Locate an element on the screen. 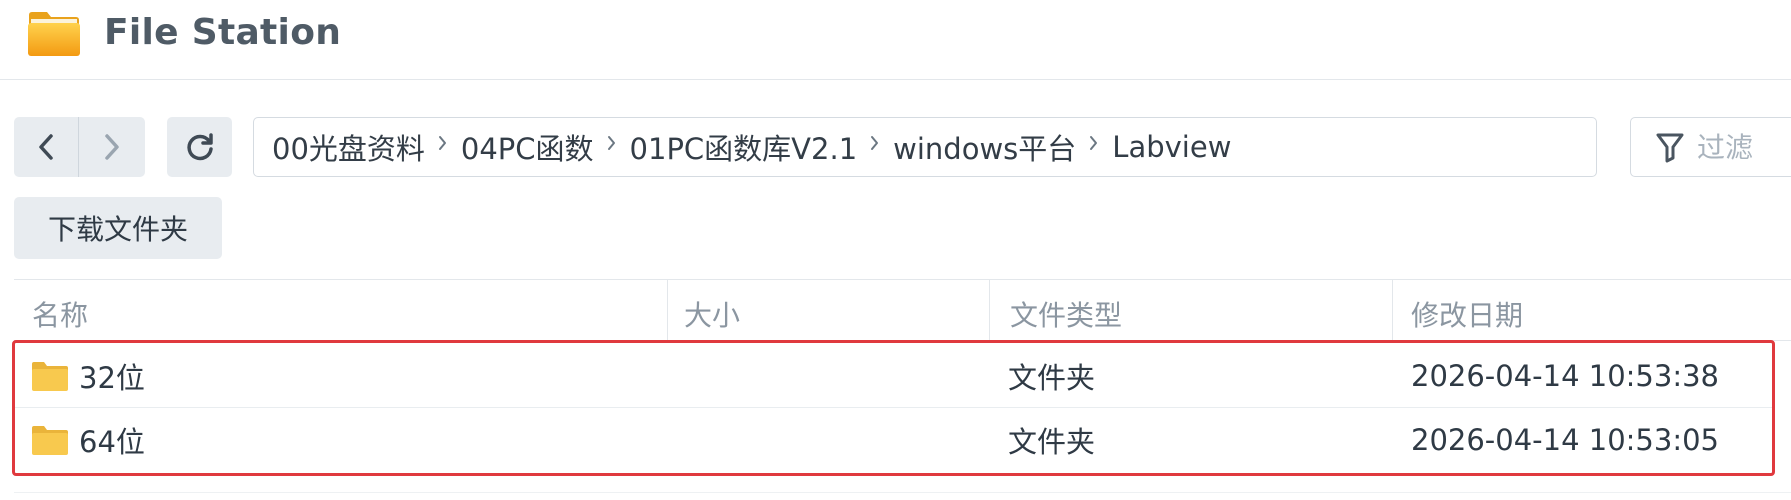 The height and width of the screenshot is (500, 1791). column-header-name: 名称 is located at coordinates (60, 314).